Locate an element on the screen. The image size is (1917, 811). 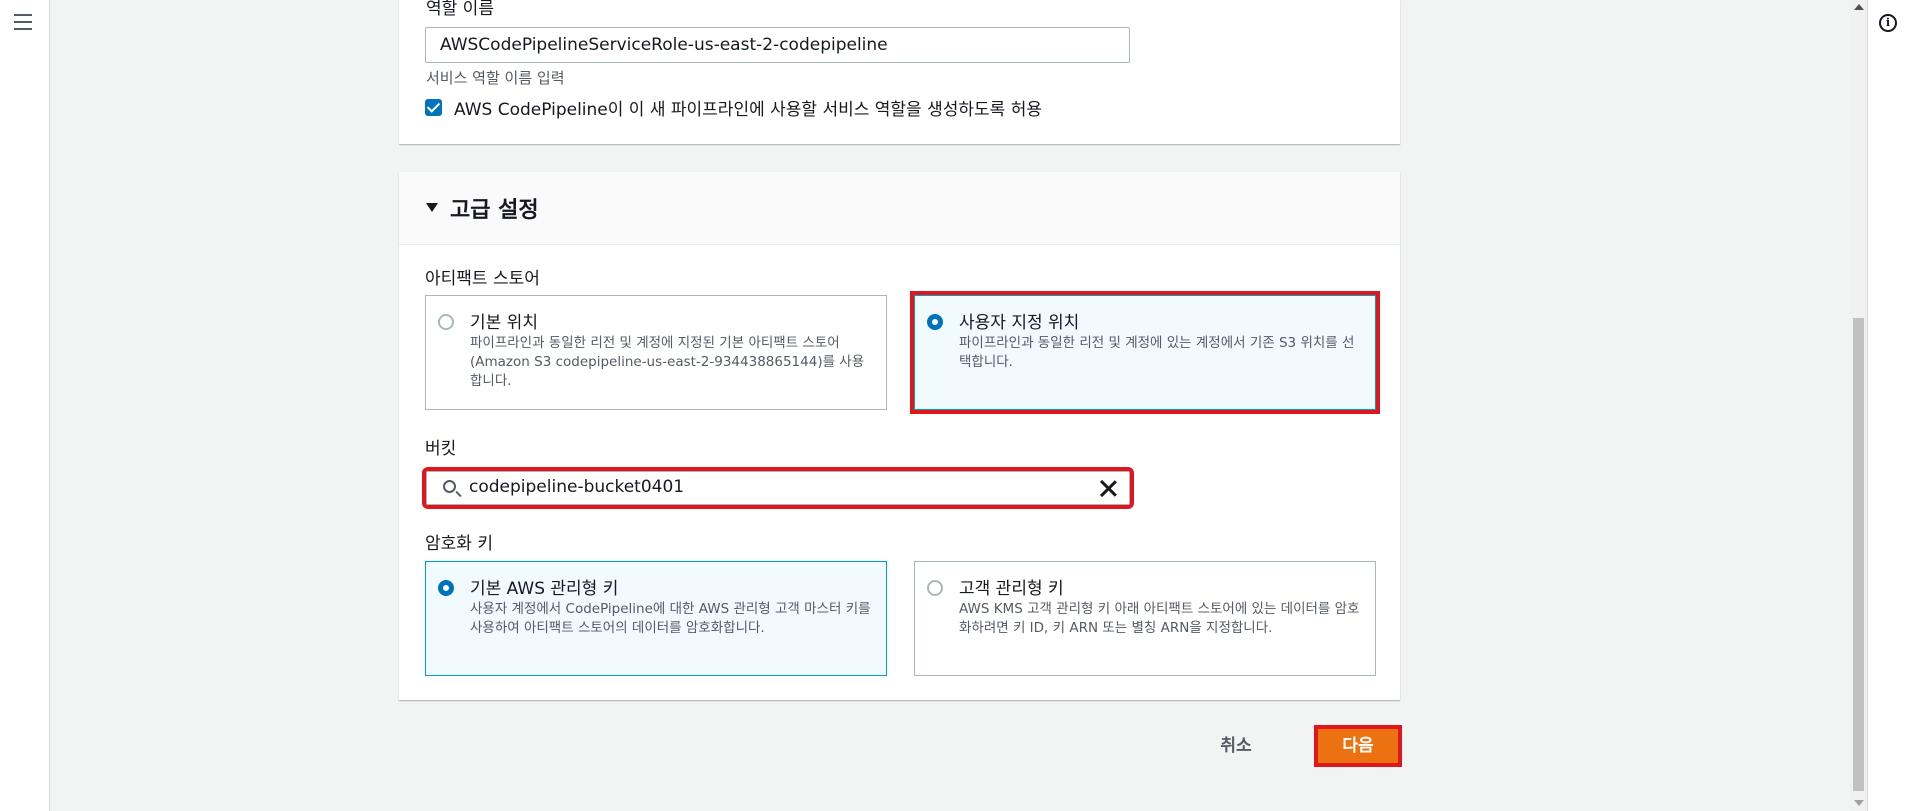
encryption-customer-managed-radio is located at coordinates (935, 588).